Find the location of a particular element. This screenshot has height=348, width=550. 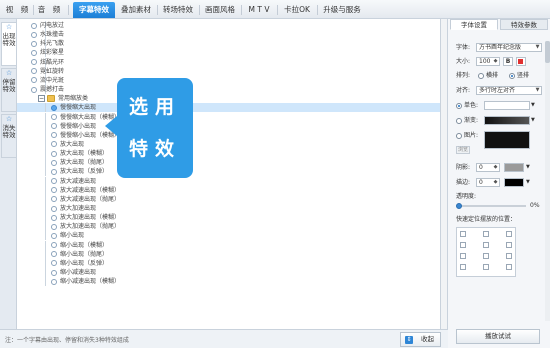

stroke-stepper: 0 ◆ is located at coordinates (488, 182).